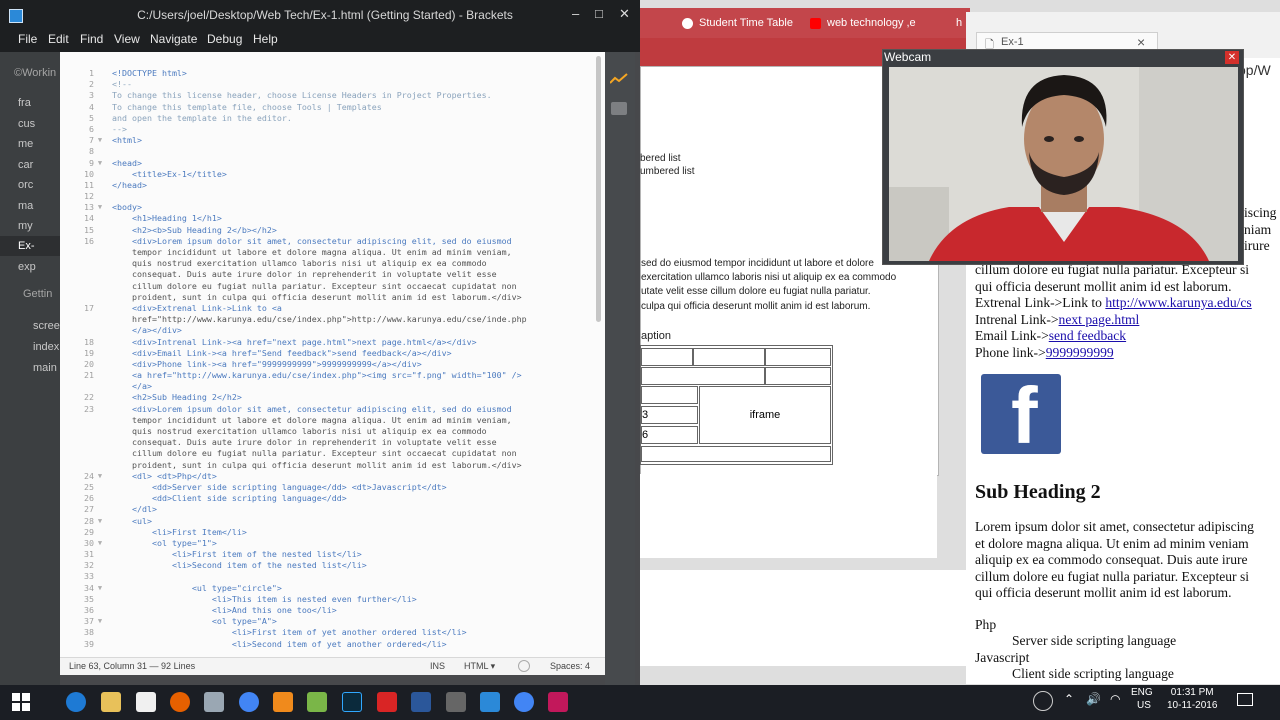 The width and height of the screenshot is (1280, 720). Describe the element at coordinates (21, 702) in the screenshot. I see `windows-start-icon` at that location.